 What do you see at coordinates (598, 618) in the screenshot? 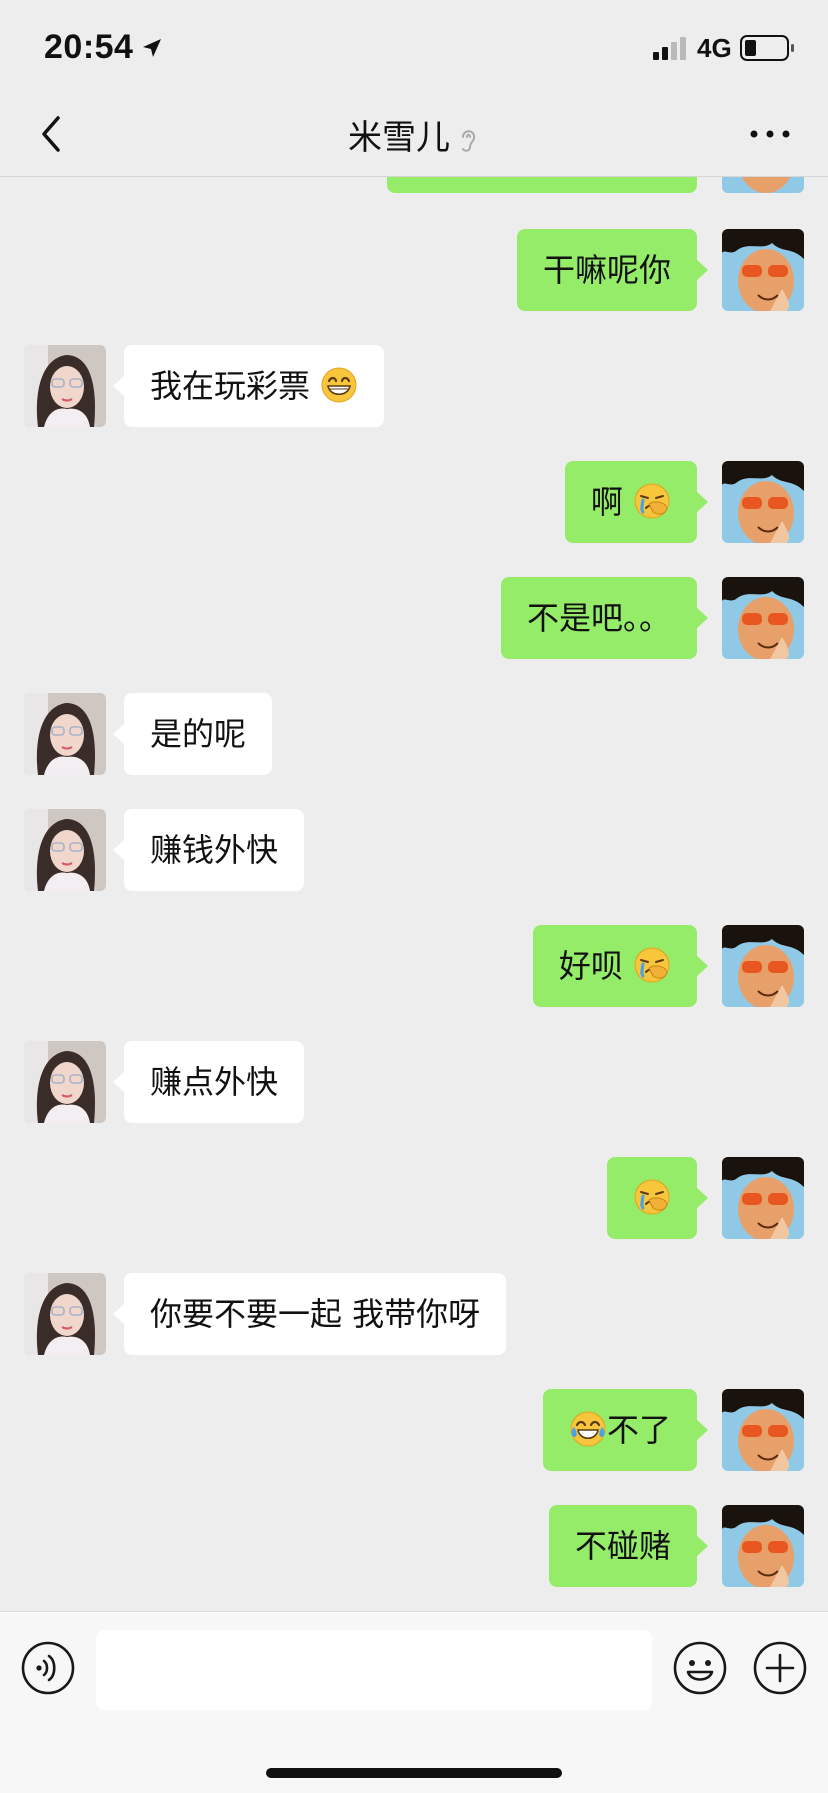
I see `message-text: 不是吧。。` at bounding box center [598, 618].